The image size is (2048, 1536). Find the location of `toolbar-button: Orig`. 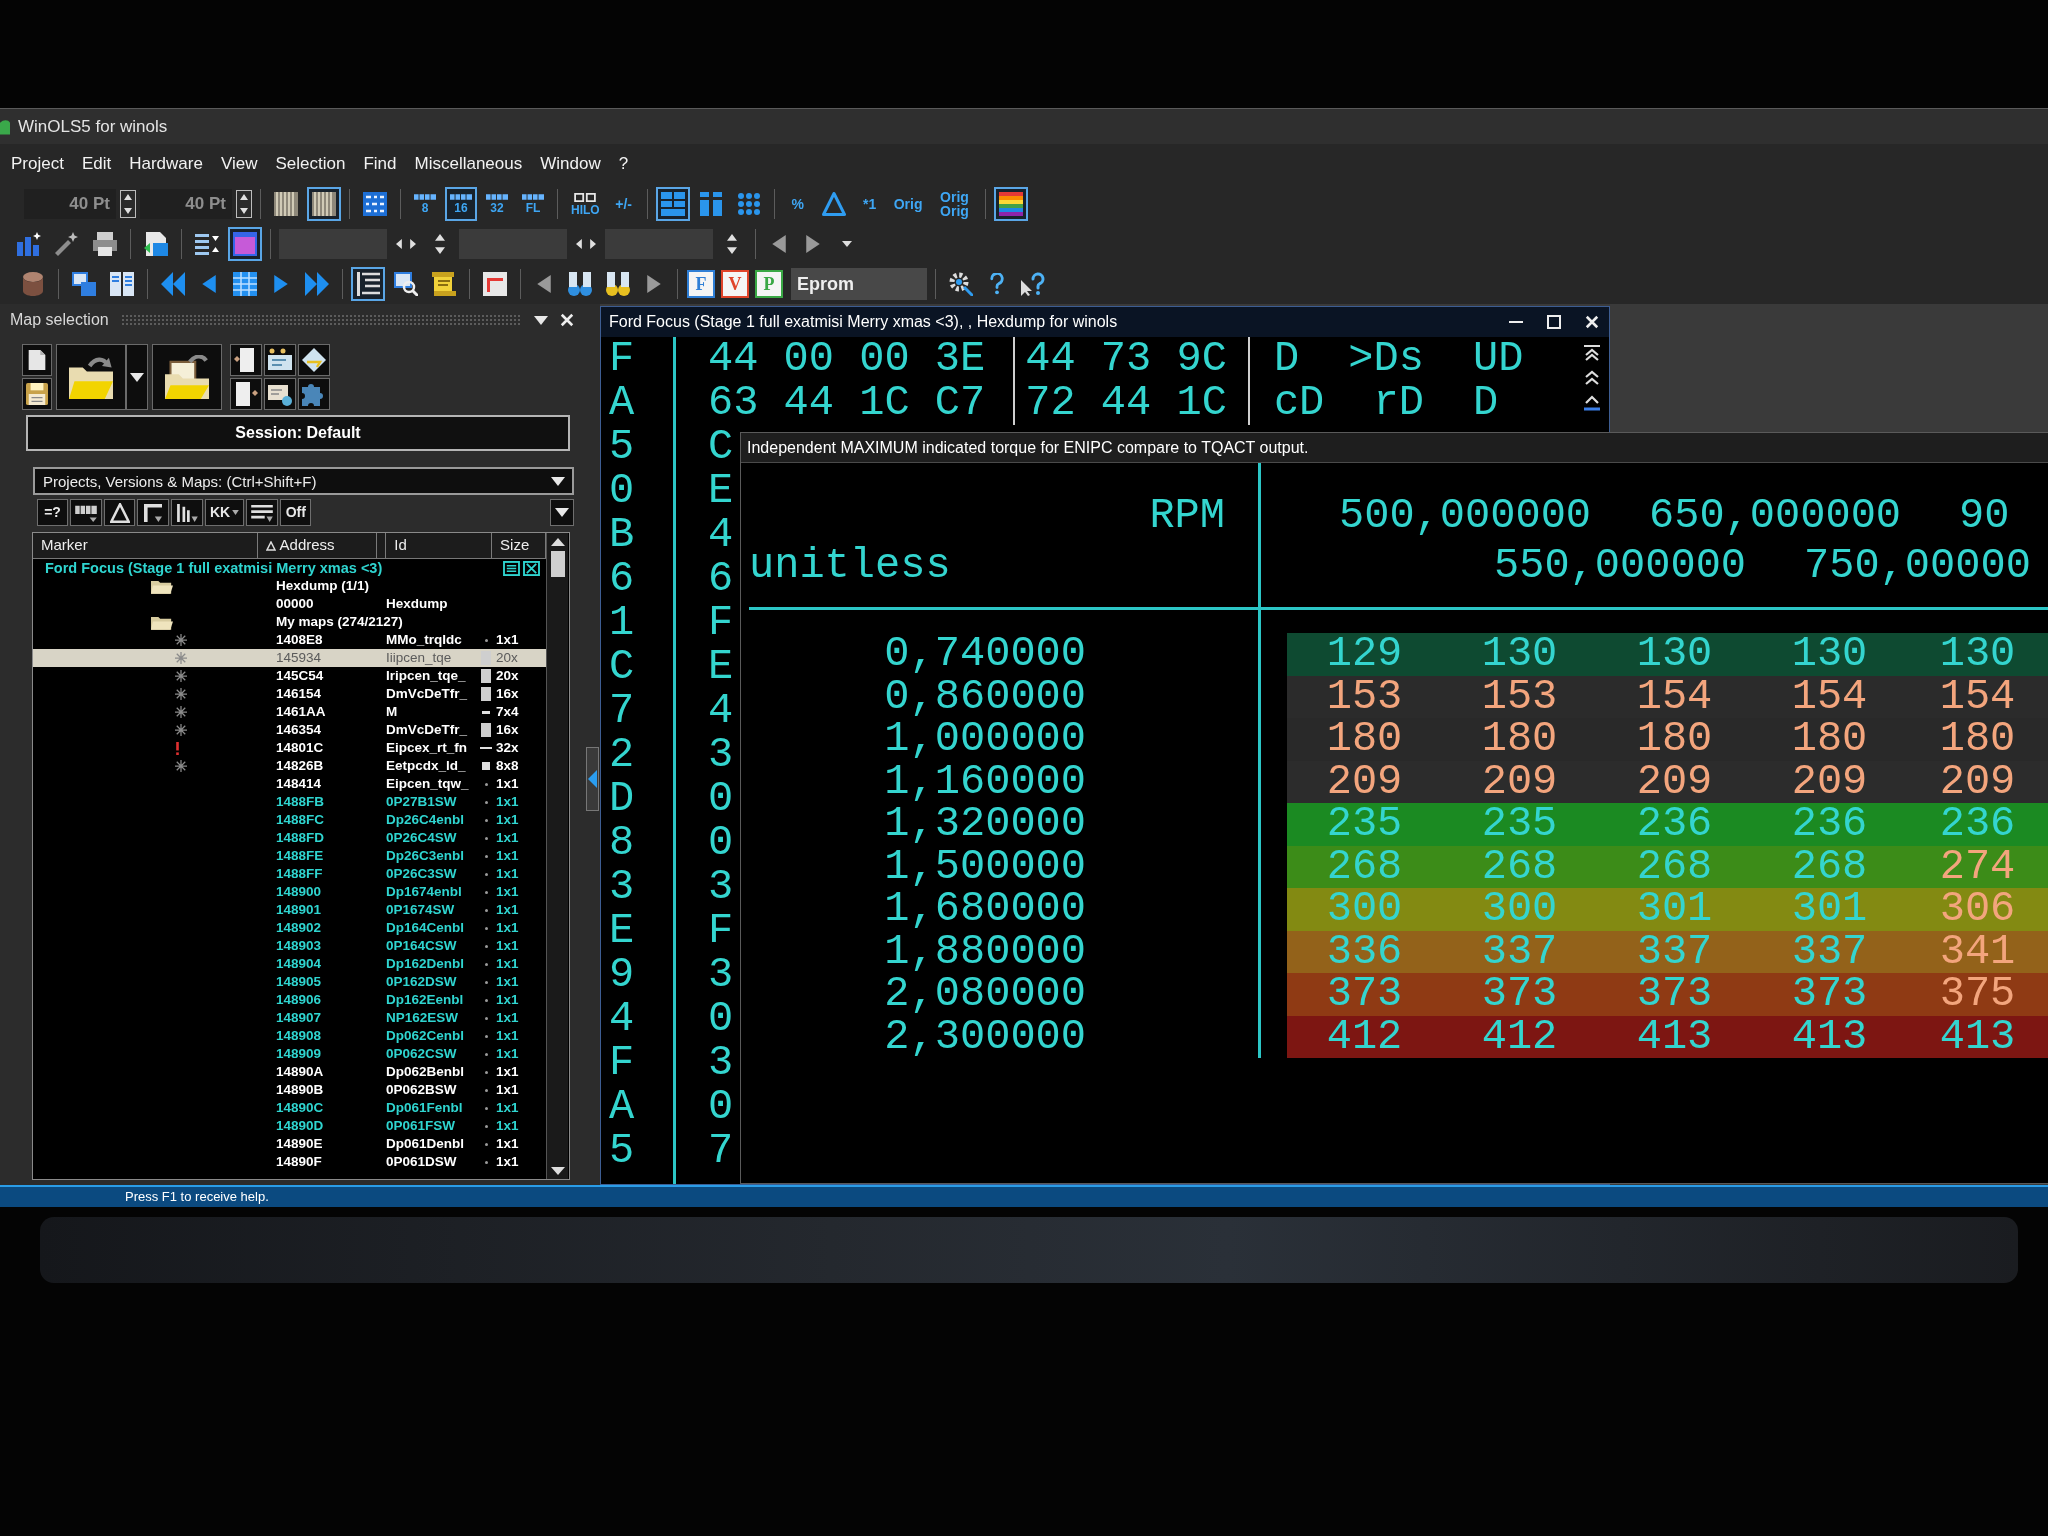

toolbar-button: Orig is located at coordinates (908, 204).